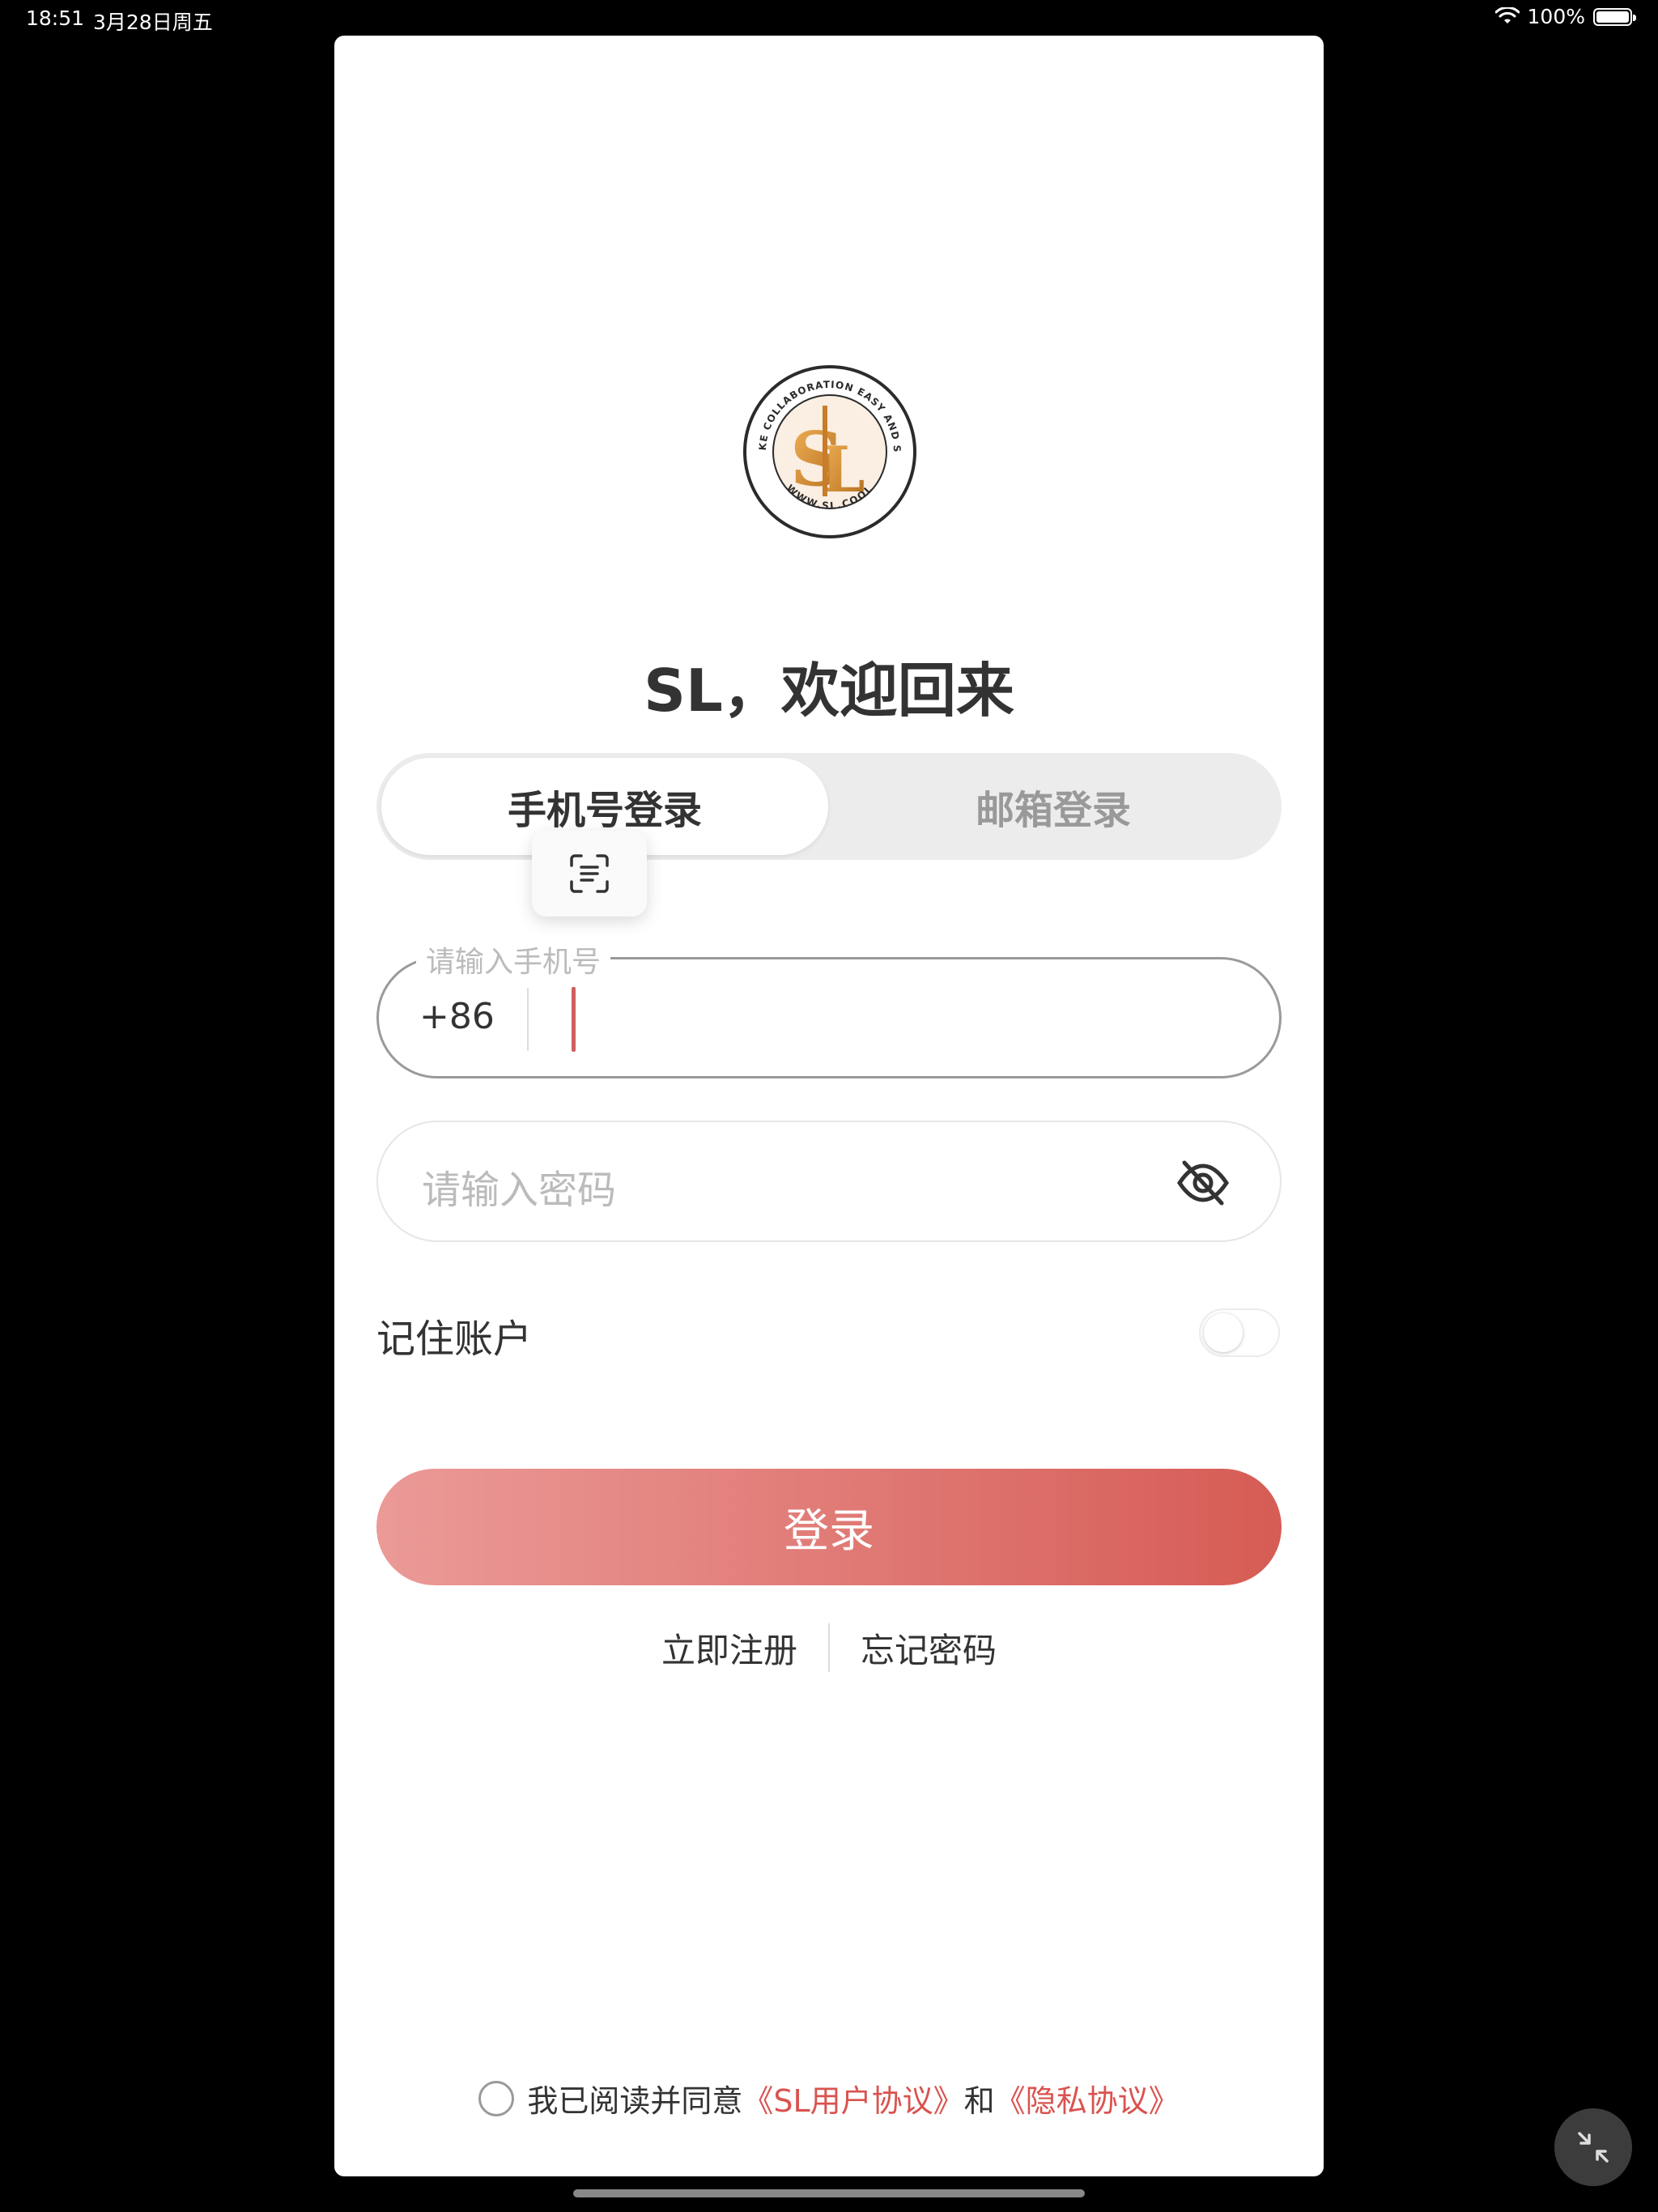 This screenshot has height=2212, width=1658. Describe the element at coordinates (528, 1020) in the screenshot. I see `field-divider` at that location.